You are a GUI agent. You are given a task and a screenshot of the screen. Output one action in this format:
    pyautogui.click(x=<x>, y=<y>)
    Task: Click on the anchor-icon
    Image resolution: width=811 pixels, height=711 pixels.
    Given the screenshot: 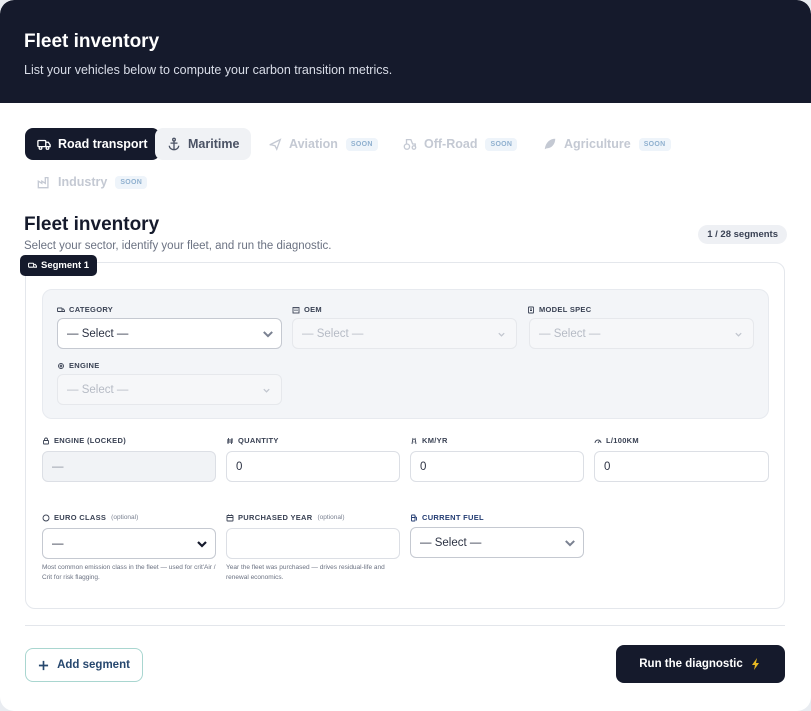 What is the action you would take?
    pyautogui.click(x=174, y=144)
    